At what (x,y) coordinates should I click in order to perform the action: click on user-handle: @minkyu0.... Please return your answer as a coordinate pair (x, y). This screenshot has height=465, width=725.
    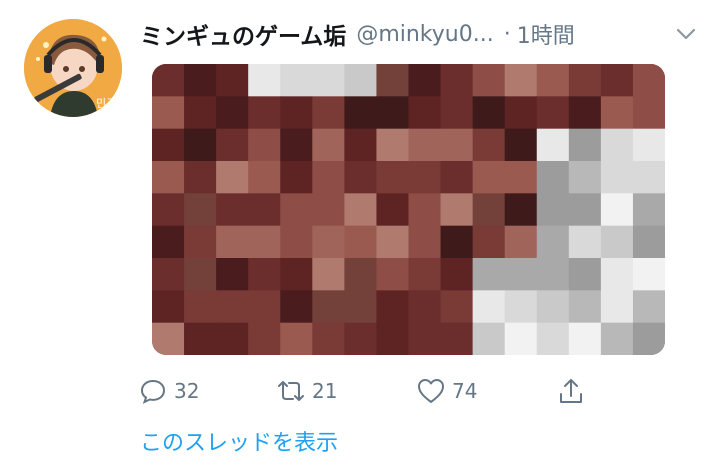
    Looking at the image, I should click on (424, 34).